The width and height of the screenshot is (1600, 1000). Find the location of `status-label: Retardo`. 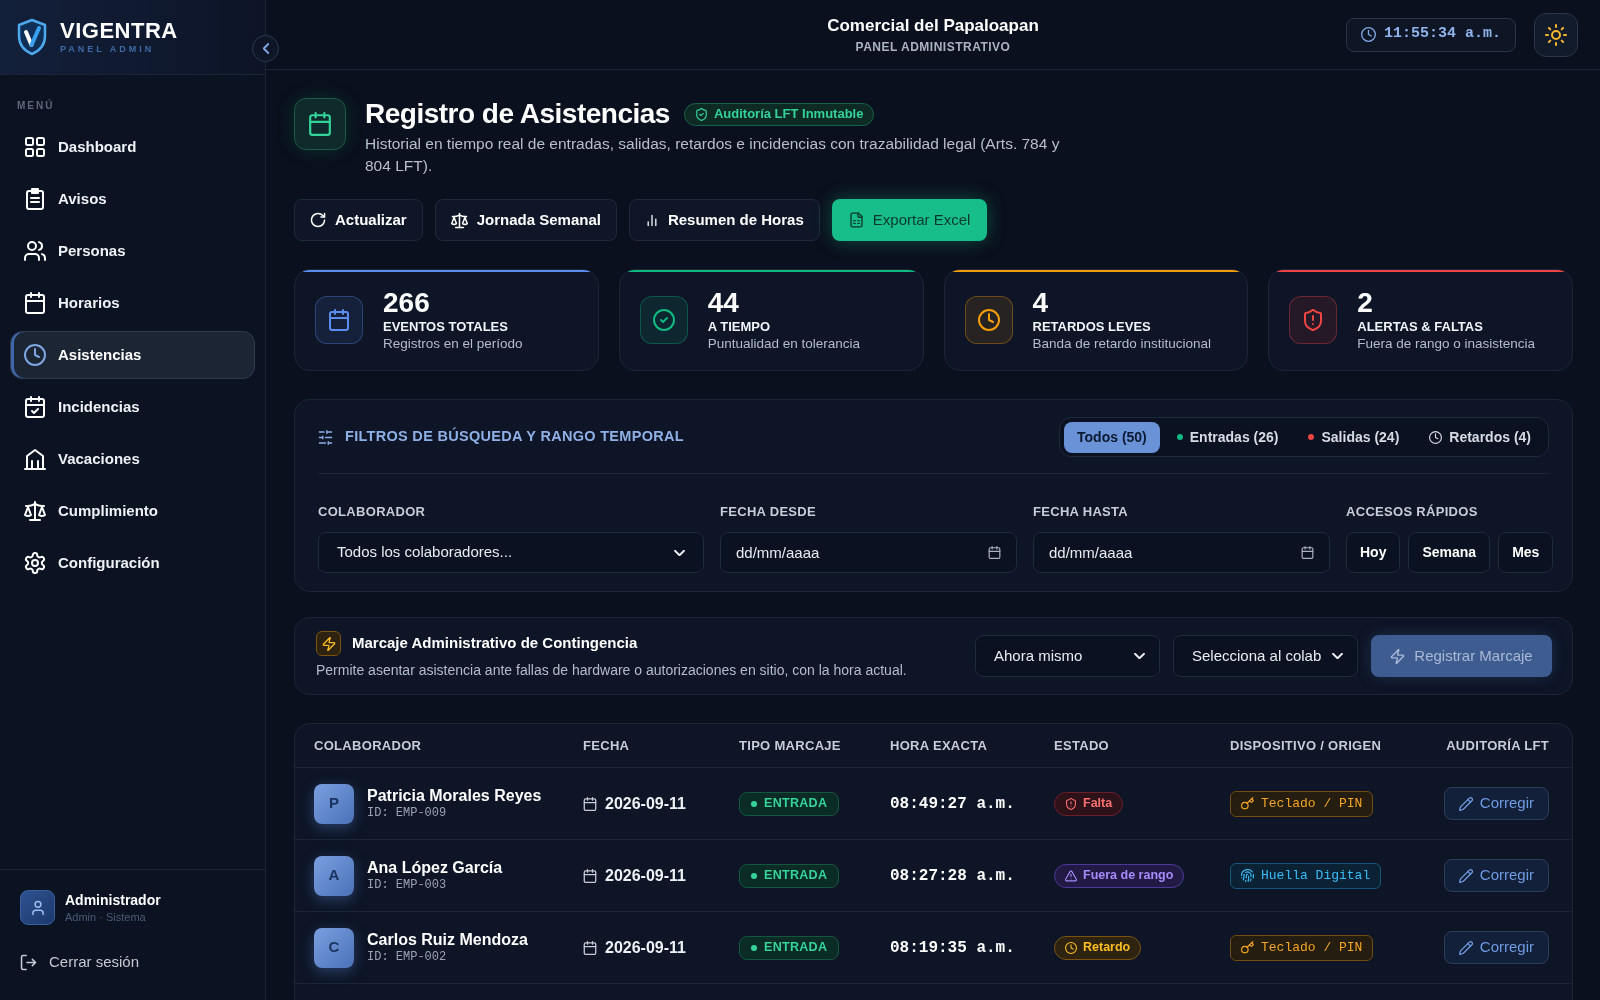

status-label: Retardo is located at coordinates (1107, 948).